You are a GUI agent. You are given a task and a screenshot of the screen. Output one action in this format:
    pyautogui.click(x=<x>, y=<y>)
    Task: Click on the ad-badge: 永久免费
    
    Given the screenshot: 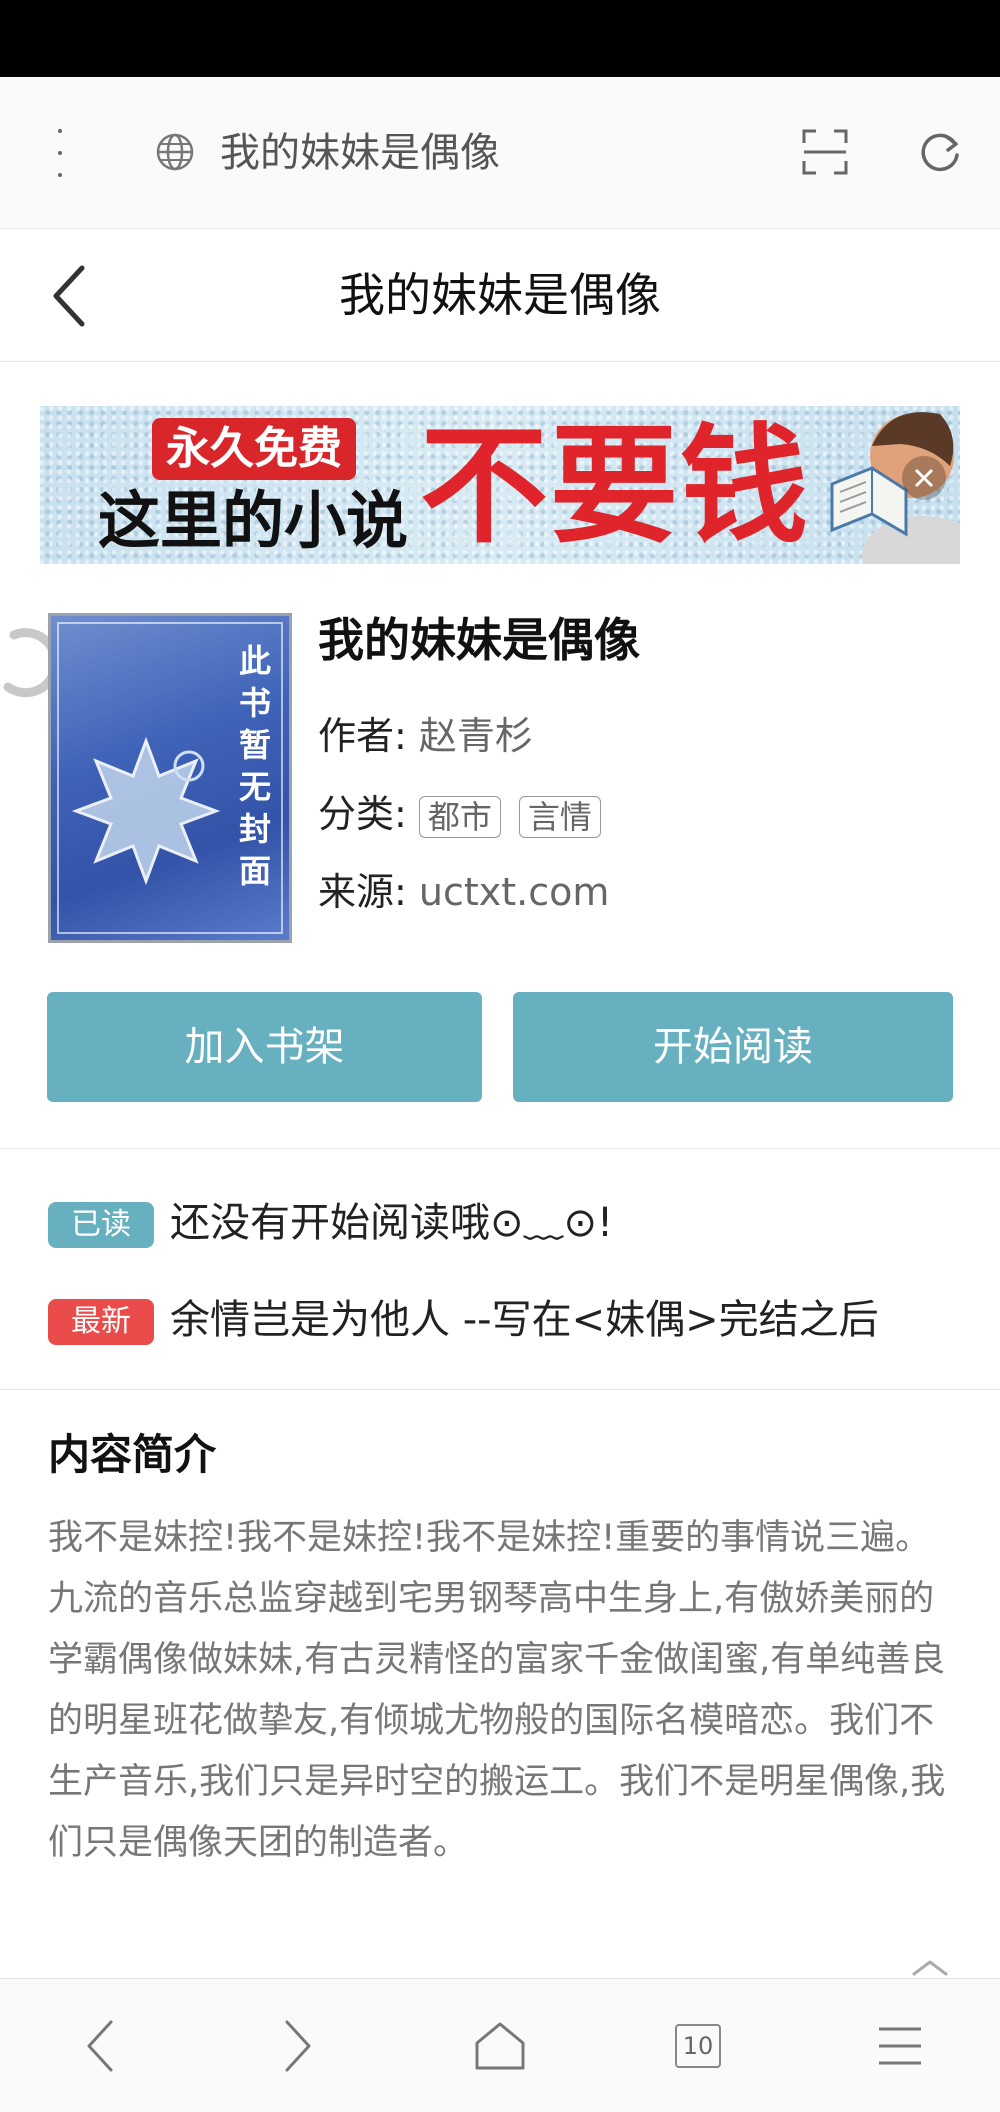 What is the action you would take?
    pyautogui.click(x=254, y=449)
    